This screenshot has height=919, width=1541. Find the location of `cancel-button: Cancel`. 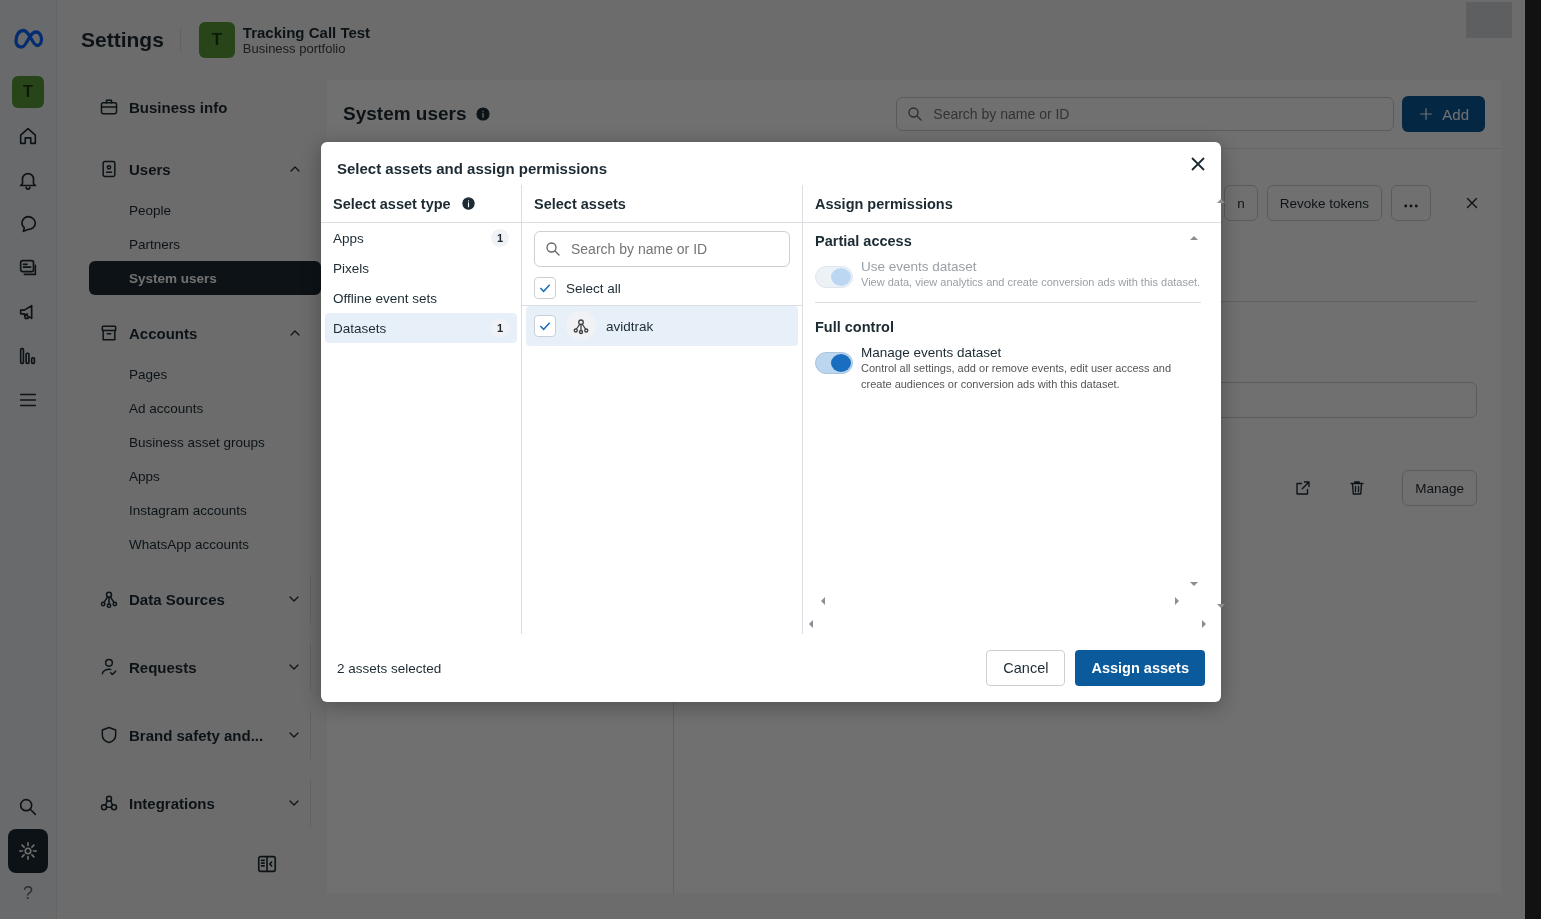

cancel-button: Cancel is located at coordinates (1026, 668).